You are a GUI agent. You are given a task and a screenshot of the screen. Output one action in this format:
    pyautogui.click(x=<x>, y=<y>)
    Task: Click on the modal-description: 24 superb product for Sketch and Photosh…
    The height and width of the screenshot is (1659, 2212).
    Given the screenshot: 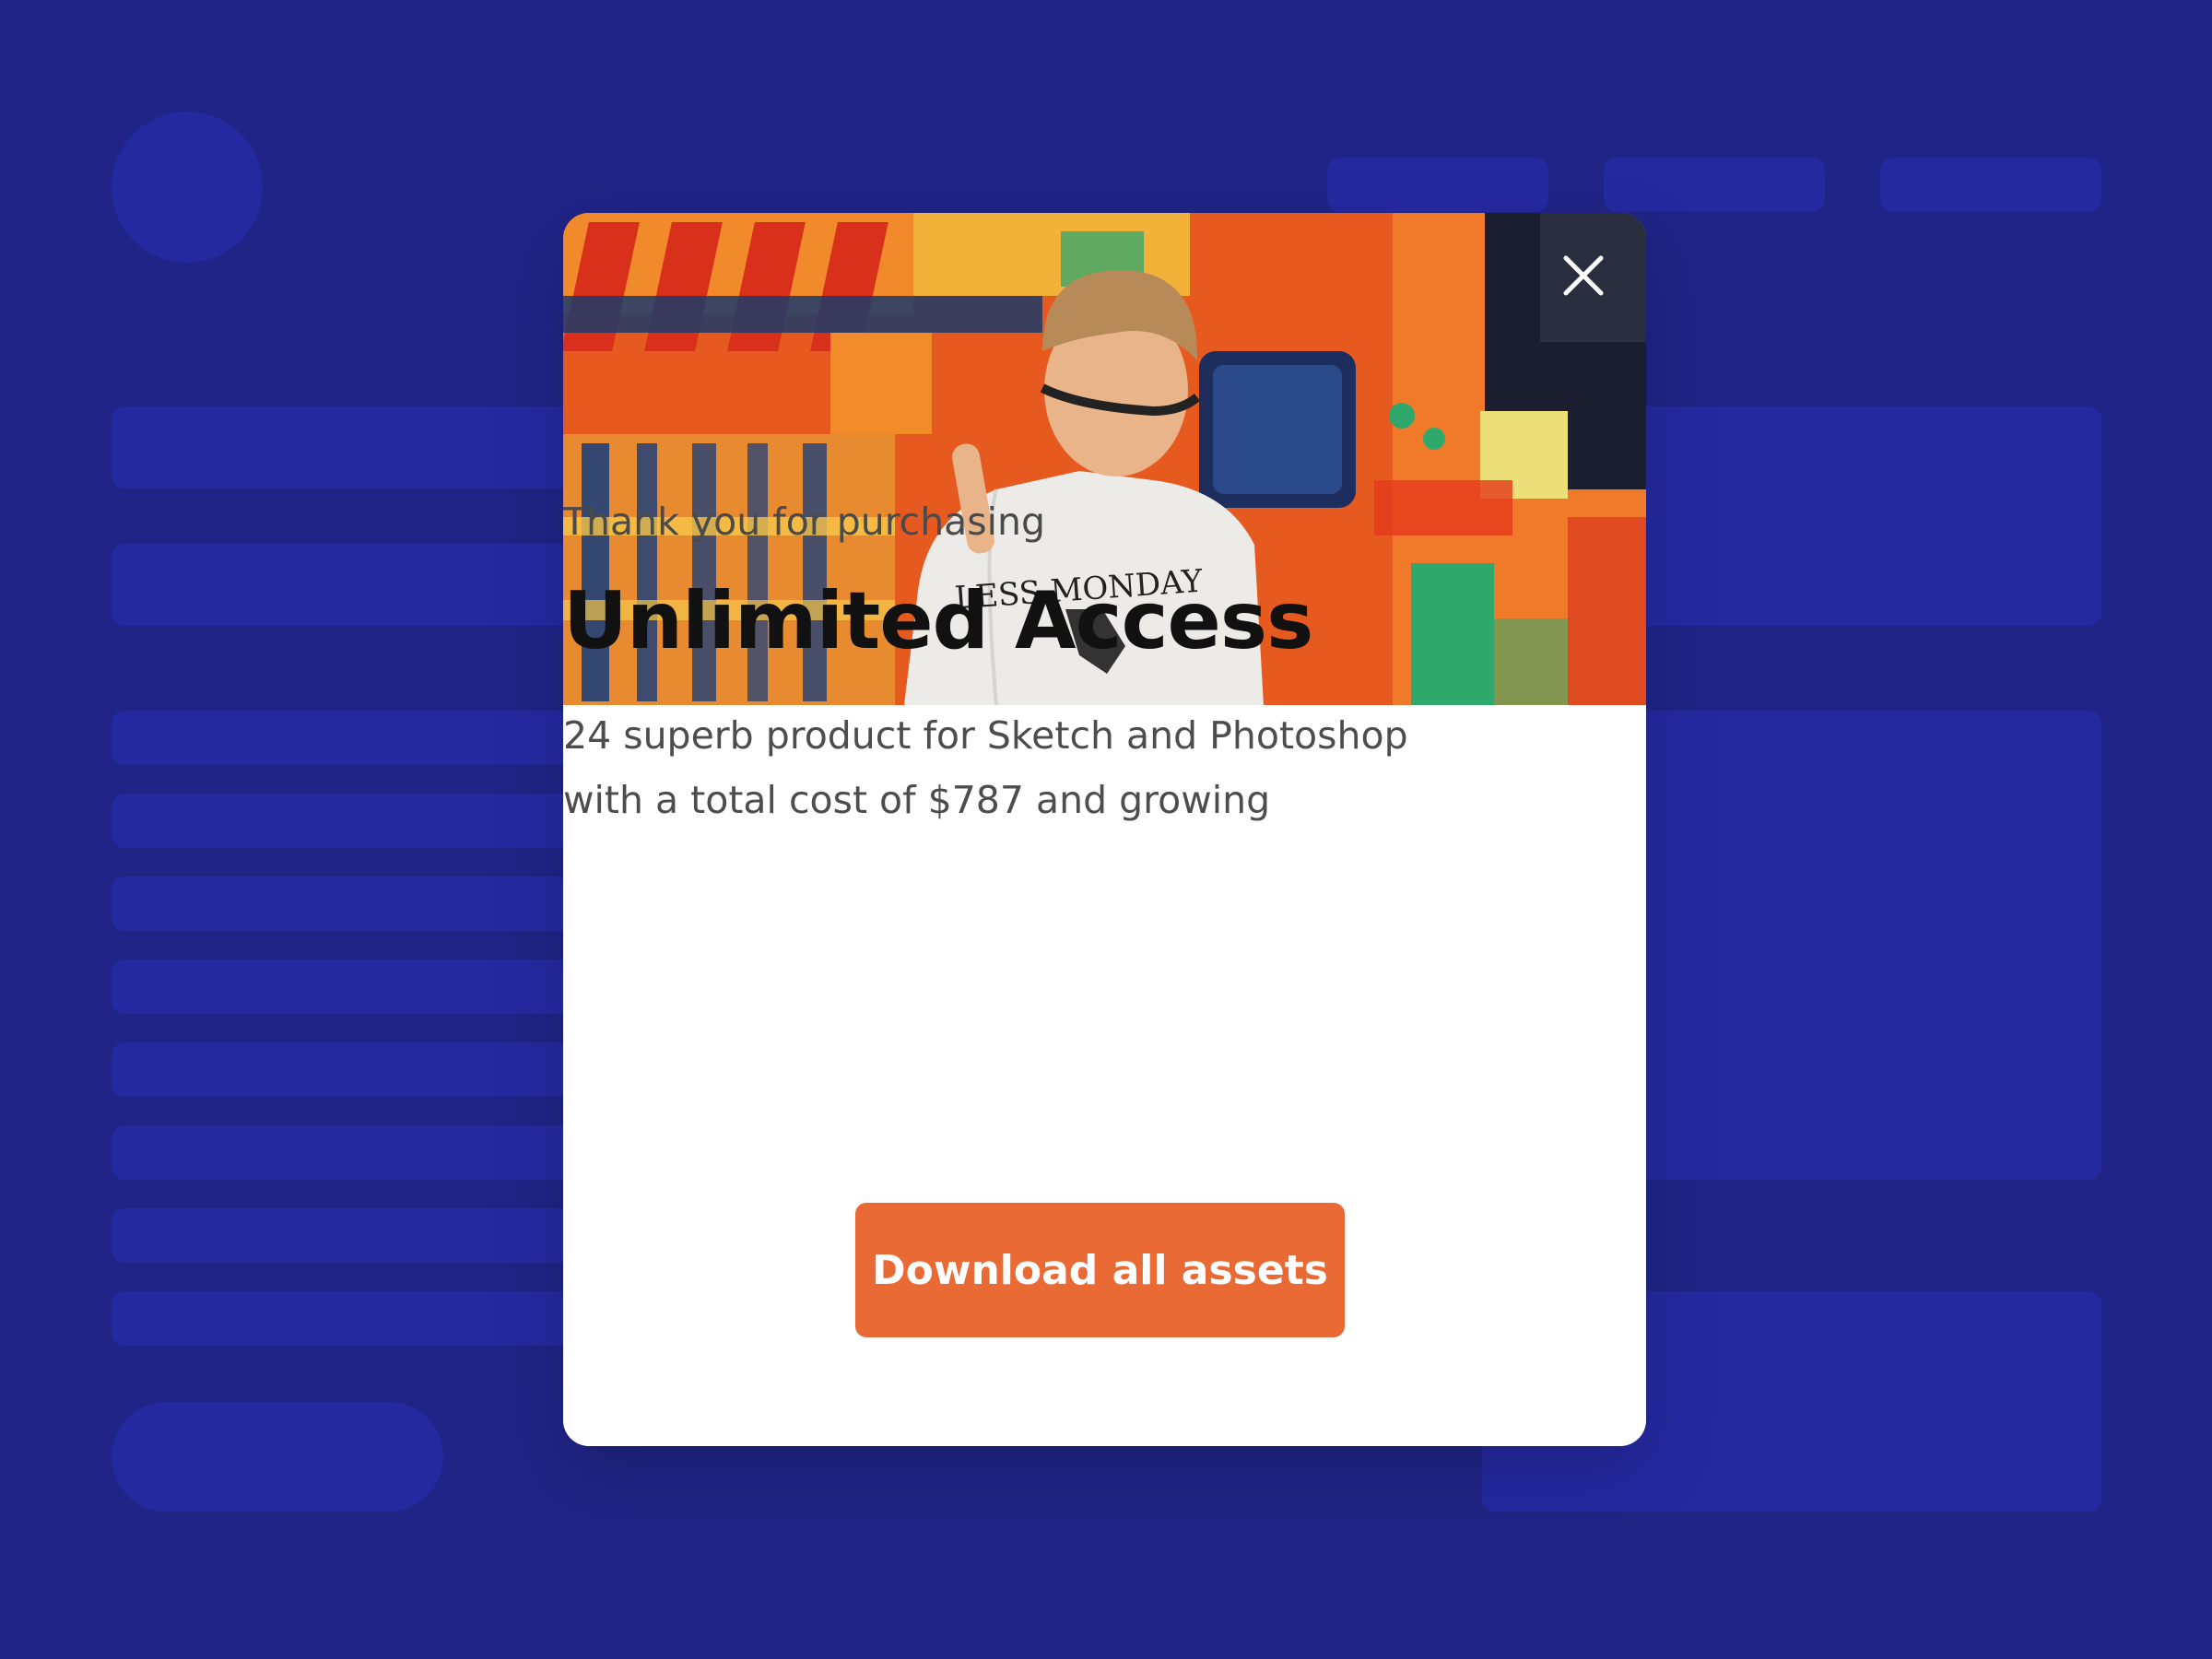 What is the action you would take?
    pyautogui.click(x=1104, y=767)
    